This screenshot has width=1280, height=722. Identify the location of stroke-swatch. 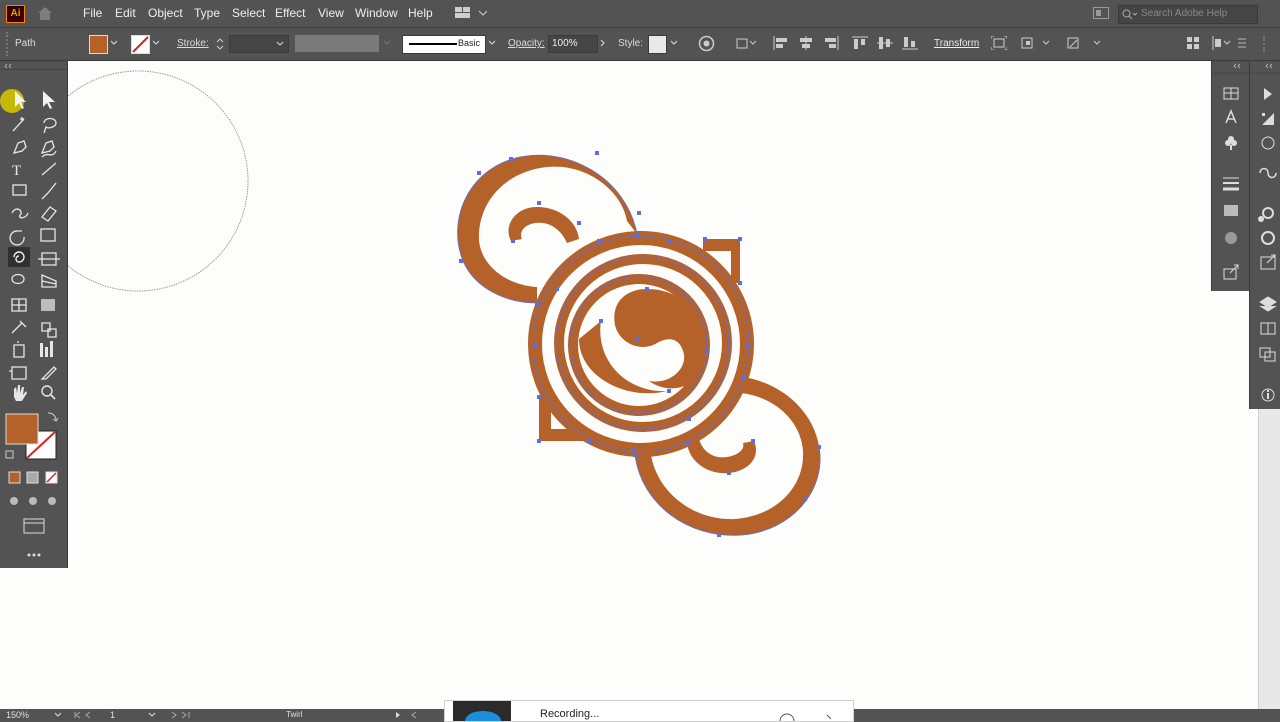
(140, 44).